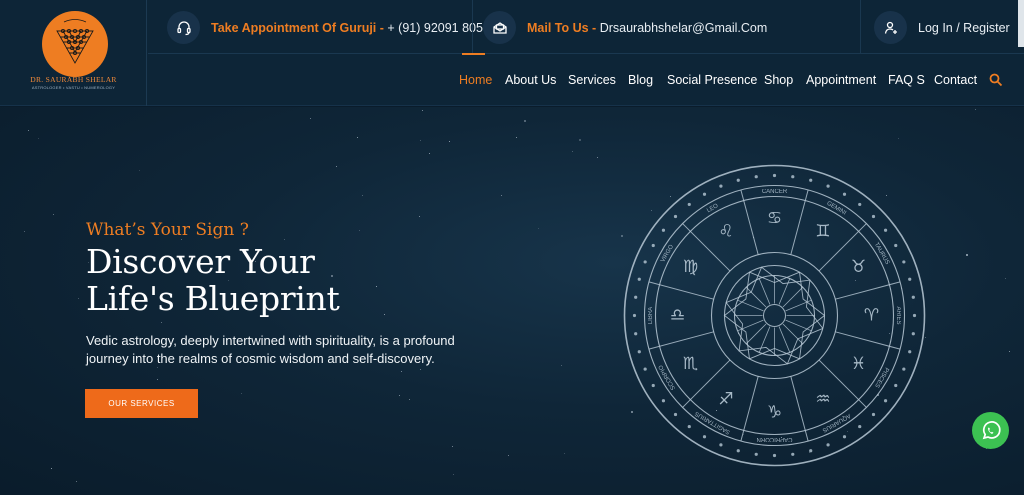  I want to click on nav-blog: Blog, so click(640, 80).